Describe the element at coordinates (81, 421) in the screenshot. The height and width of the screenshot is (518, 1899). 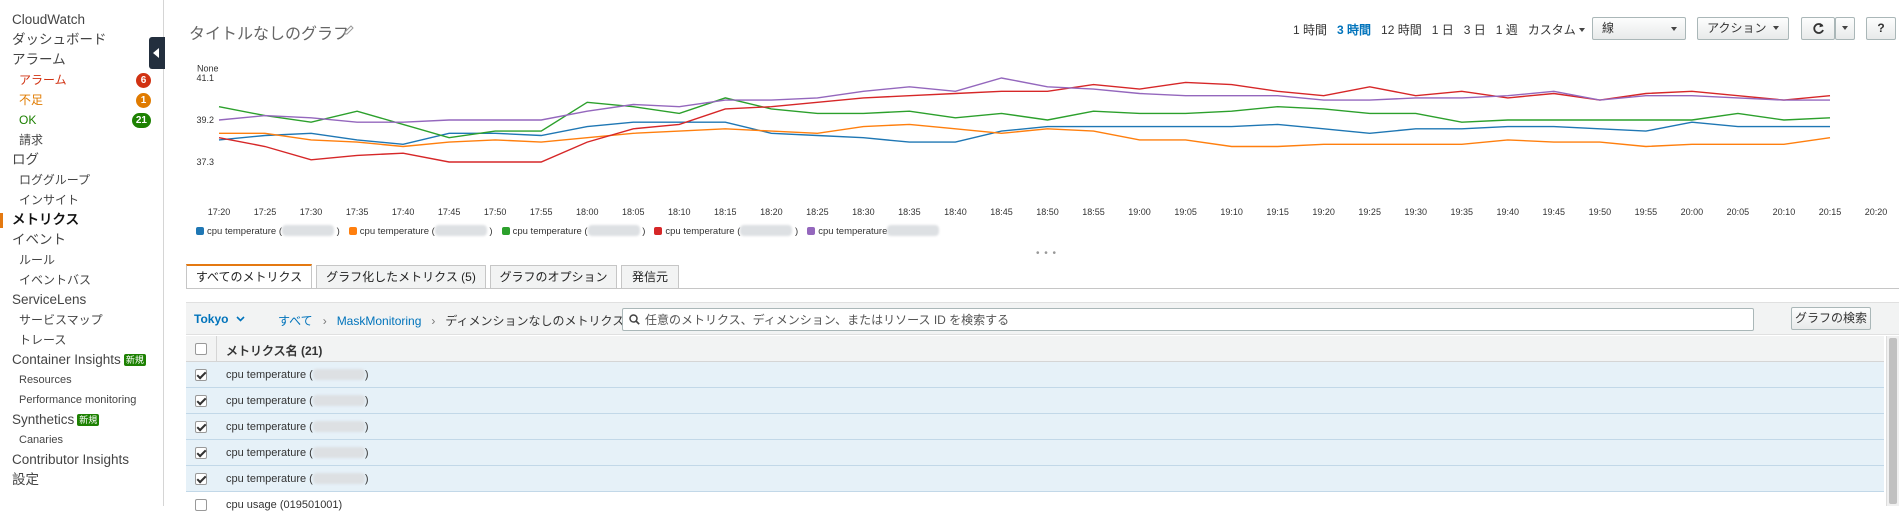
I see `sidebar-item: Synthetics 新規` at that location.